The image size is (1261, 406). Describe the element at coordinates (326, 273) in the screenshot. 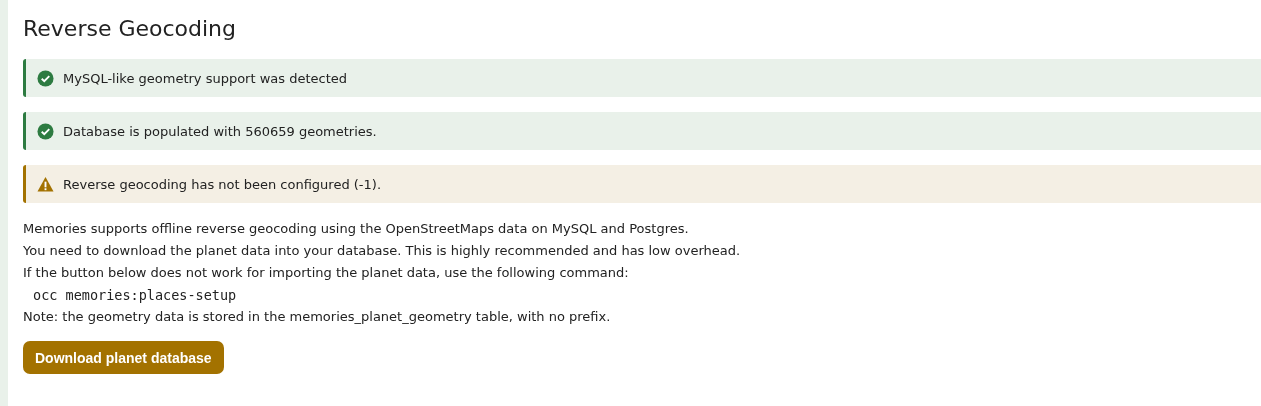

I see `description-text: If the button below does not work for importing the planet data, use the following command:` at that location.